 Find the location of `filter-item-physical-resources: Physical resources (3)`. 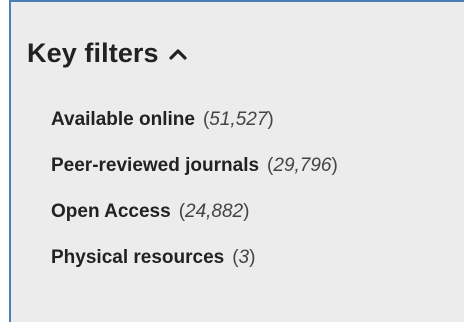

filter-item-physical-resources: Physical resources (3) is located at coordinates (194, 258).